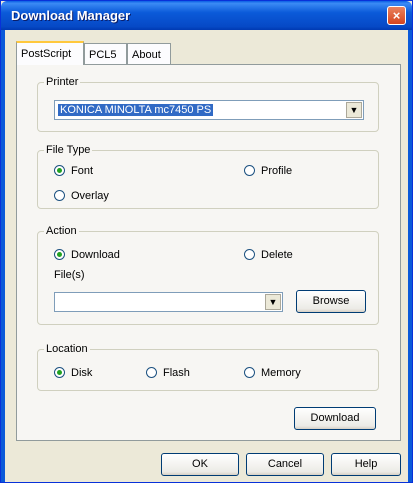 This screenshot has width=413, height=483. What do you see at coordinates (69, 275) in the screenshot?
I see `files-label: File(s)` at bounding box center [69, 275].